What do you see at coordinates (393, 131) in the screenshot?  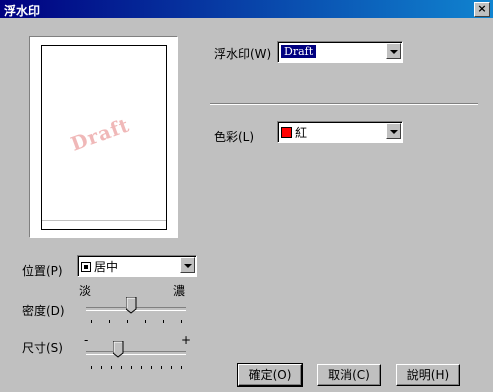 I see `color-dropdown-arrow-icon` at bounding box center [393, 131].